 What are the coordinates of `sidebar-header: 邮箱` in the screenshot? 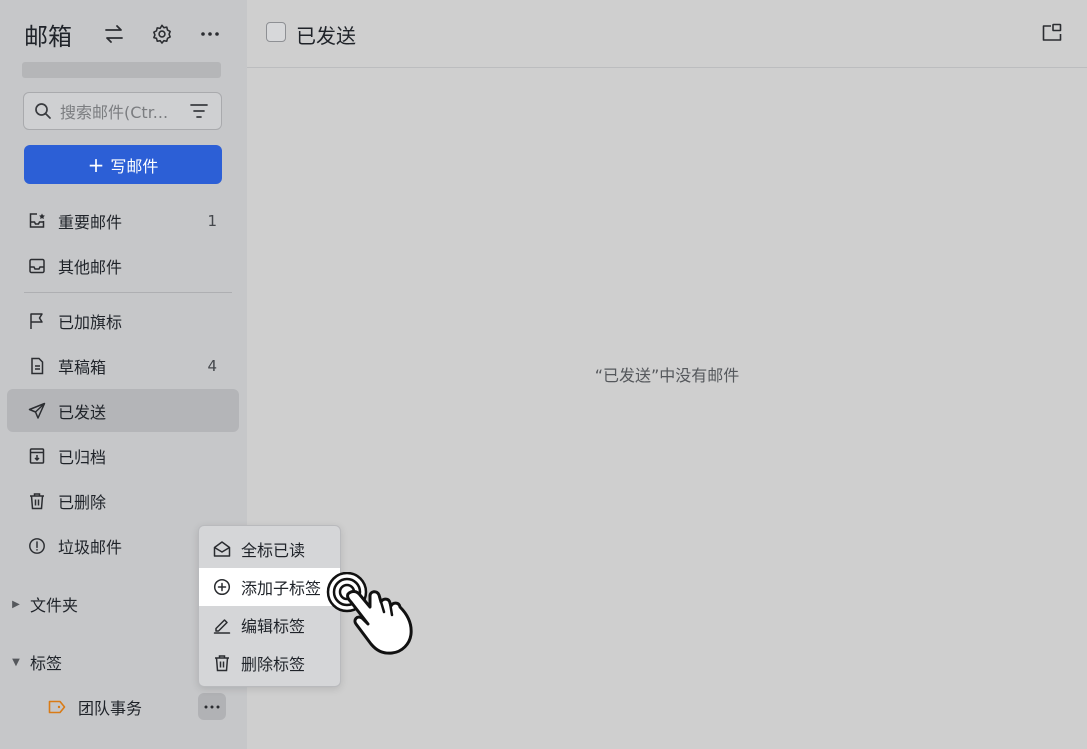 It's located at (124, 34).